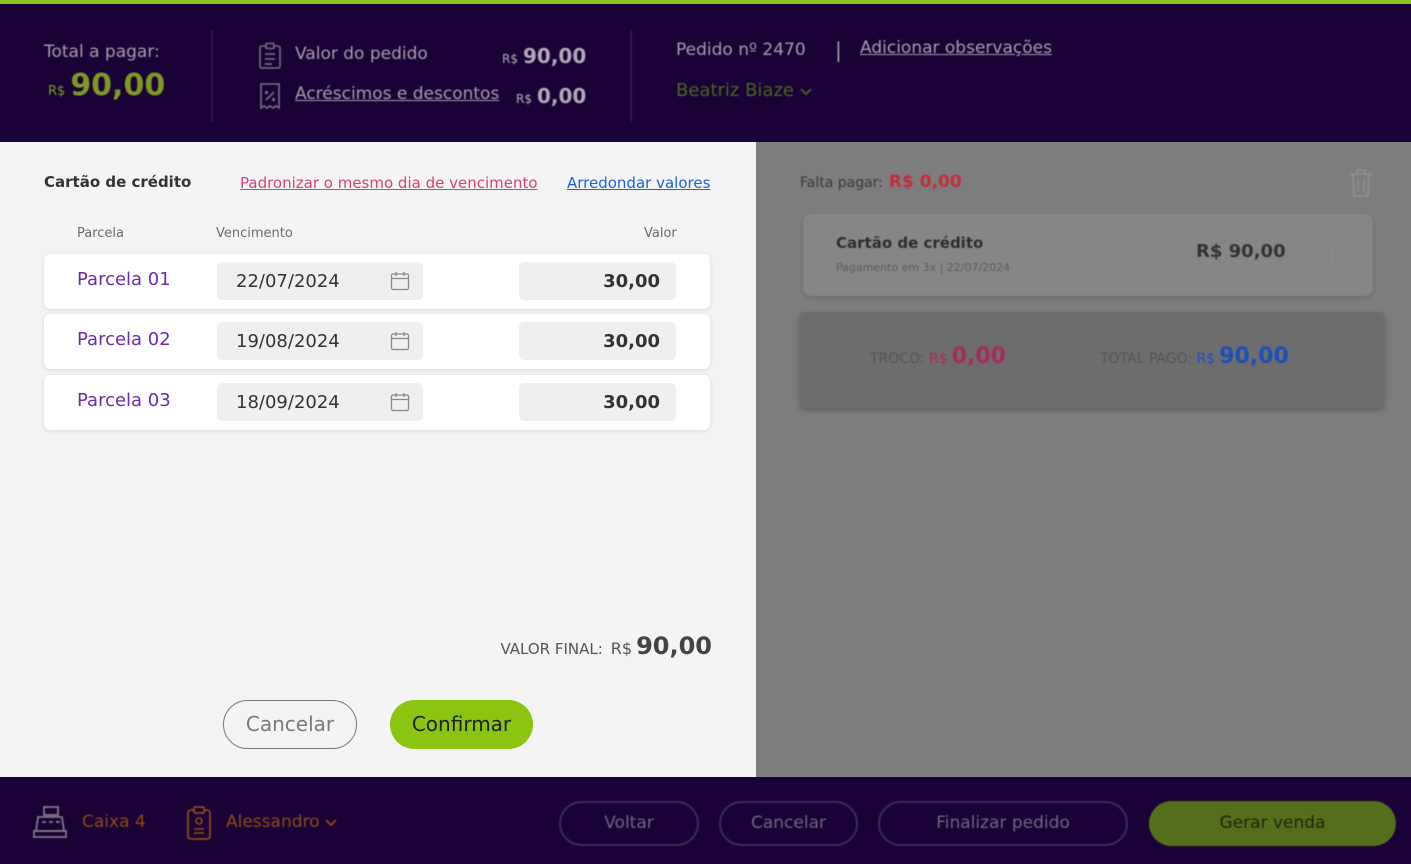 Image resolution: width=1411 pixels, height=864 pixels. Describe the element at coordinates (841, 183) in the screenshot. I see `remaining-label: Falta pagar:` at that location.